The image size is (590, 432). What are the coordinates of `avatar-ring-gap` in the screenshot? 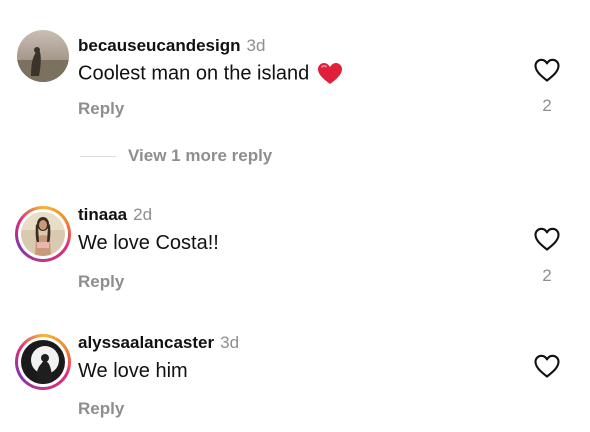 It's located at (43, 362).